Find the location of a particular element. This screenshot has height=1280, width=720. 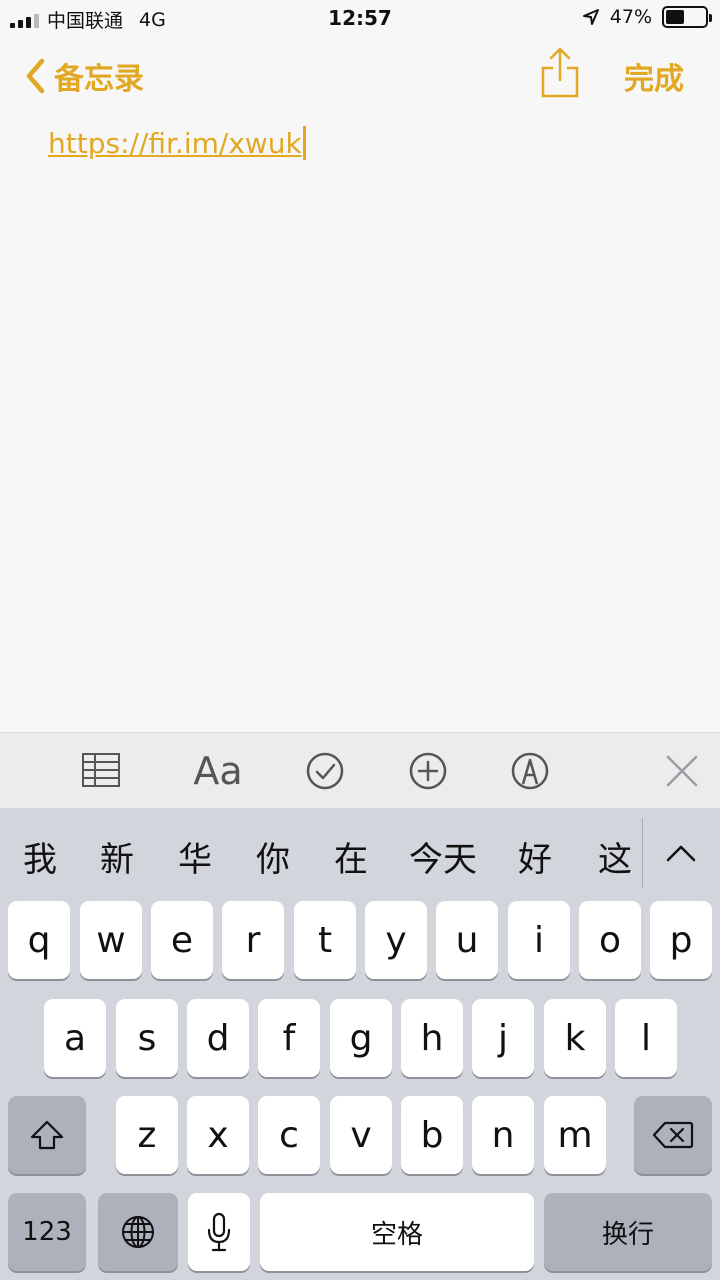

key-r: r is located at coordinates (253, 940).